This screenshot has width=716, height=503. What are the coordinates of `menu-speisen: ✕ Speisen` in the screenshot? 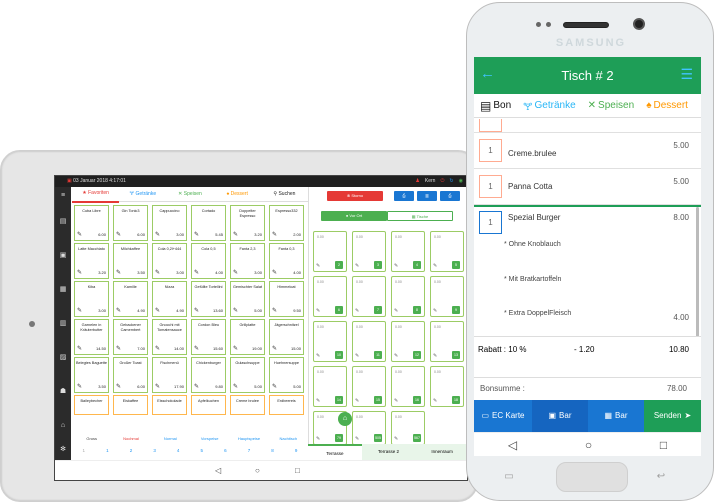 It's located at (611, 105).